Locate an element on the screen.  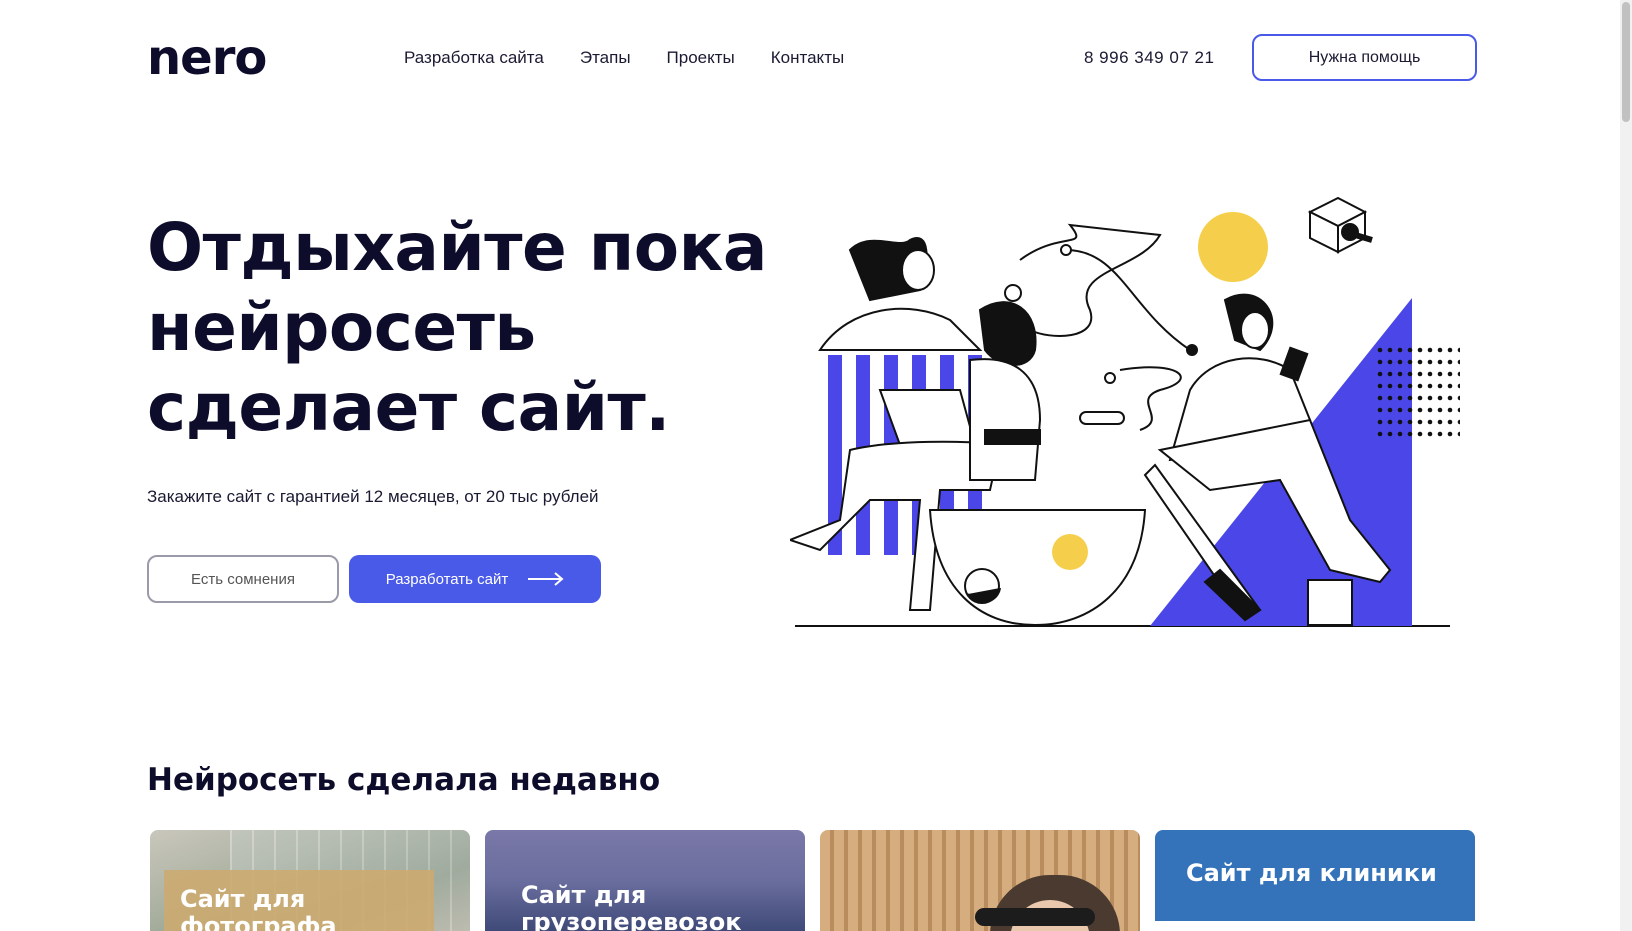
arrow-right-icon is located at coordinates (546, 579).